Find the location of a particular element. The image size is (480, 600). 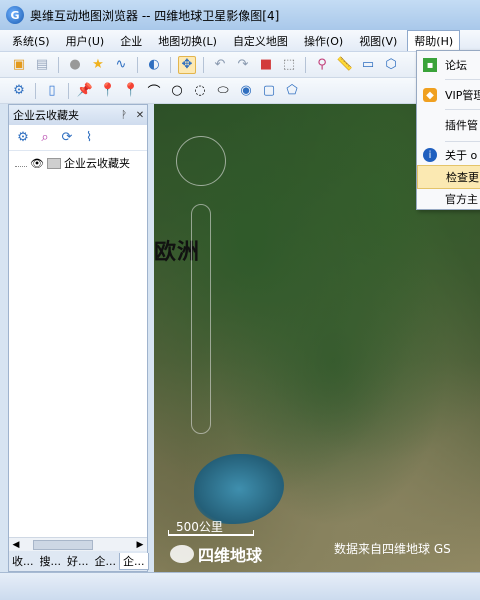

menu-operation: 操作(O) is located at coordinates (323, 41).